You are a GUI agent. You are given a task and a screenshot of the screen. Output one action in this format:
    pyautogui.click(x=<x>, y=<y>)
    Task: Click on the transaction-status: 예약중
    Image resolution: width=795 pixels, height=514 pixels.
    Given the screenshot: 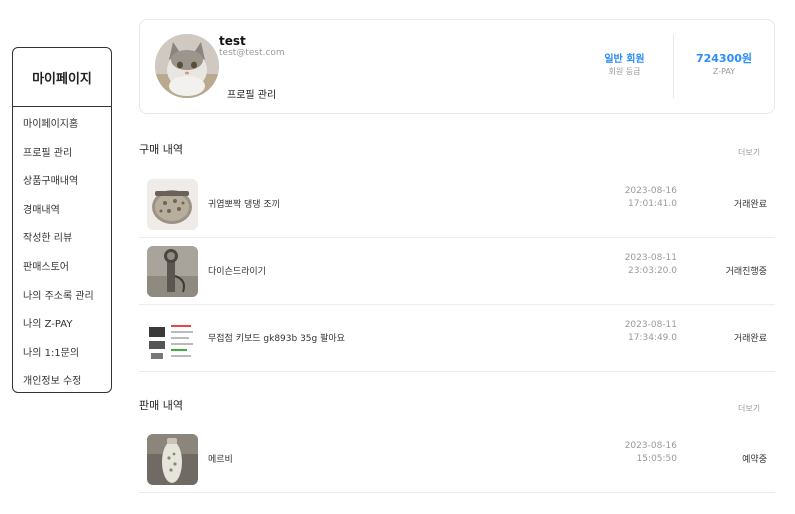 What is the action you would take?
    pyautogui.click(x=754, y=460)
    